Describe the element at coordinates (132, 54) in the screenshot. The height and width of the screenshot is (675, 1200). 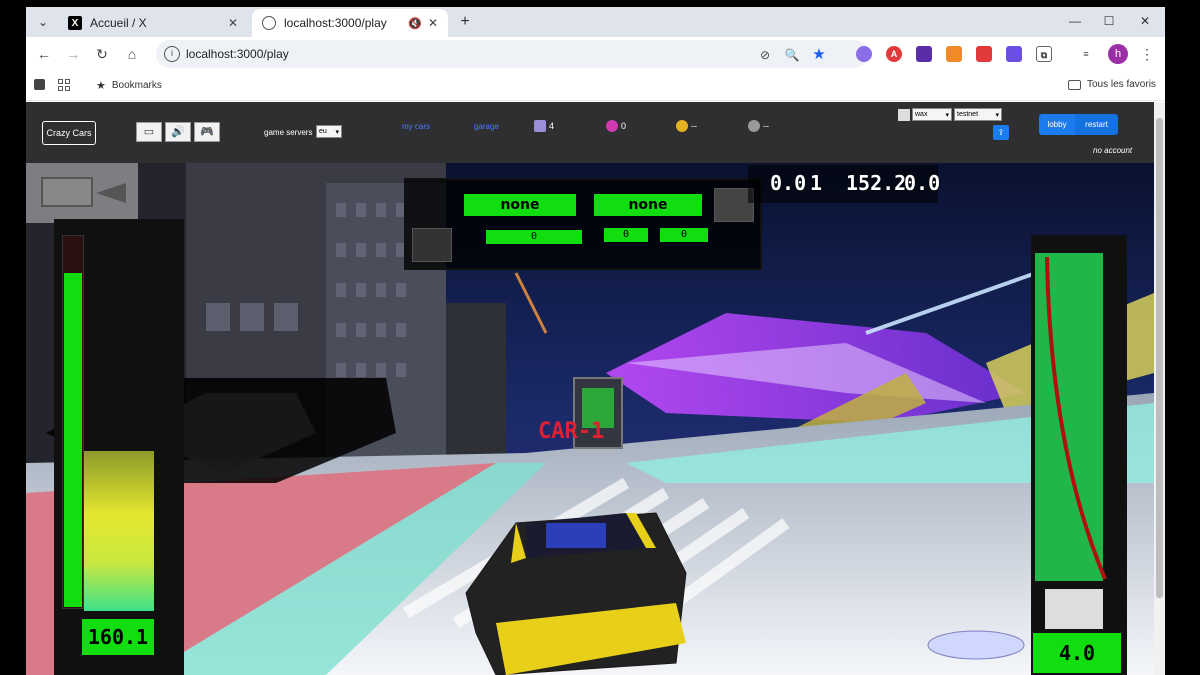
I see `home-button: ⌂` at that location.